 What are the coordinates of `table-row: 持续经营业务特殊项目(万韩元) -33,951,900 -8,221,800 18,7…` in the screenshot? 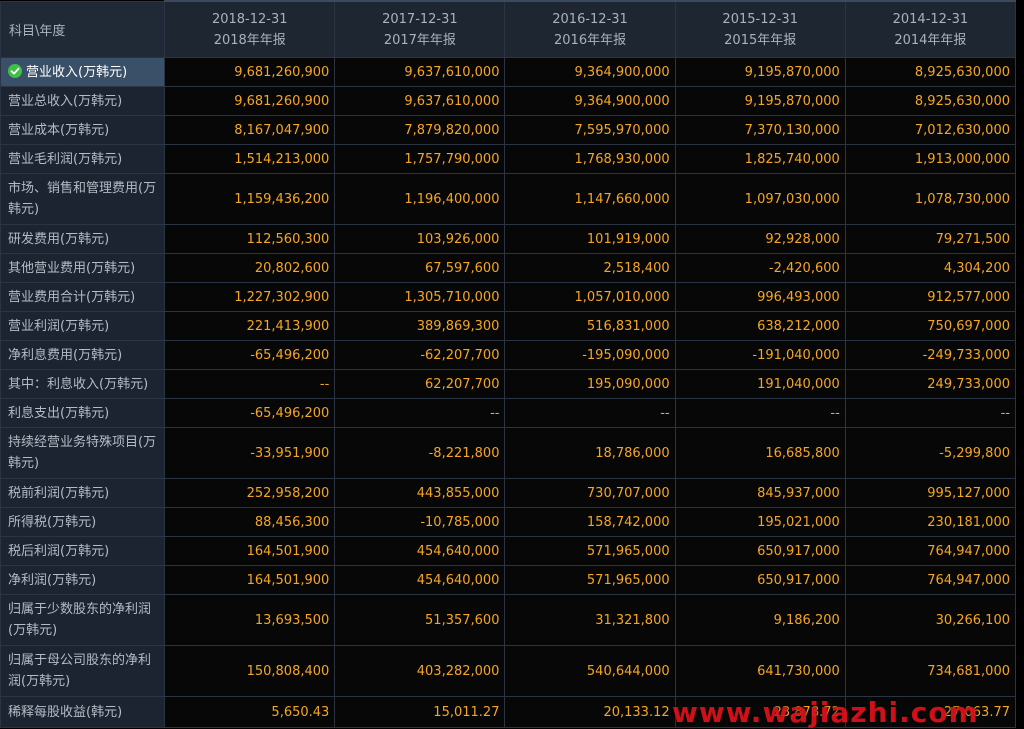 It's located at (508, 453).